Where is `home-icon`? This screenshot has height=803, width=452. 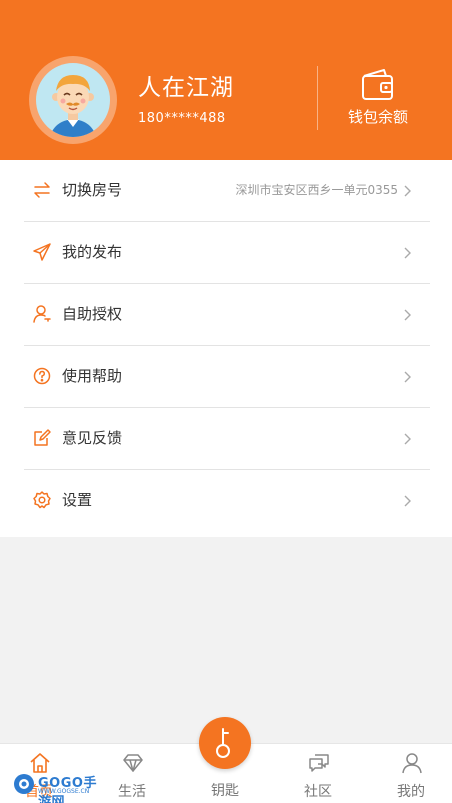 home-icon is located at coordinates (40, 763).